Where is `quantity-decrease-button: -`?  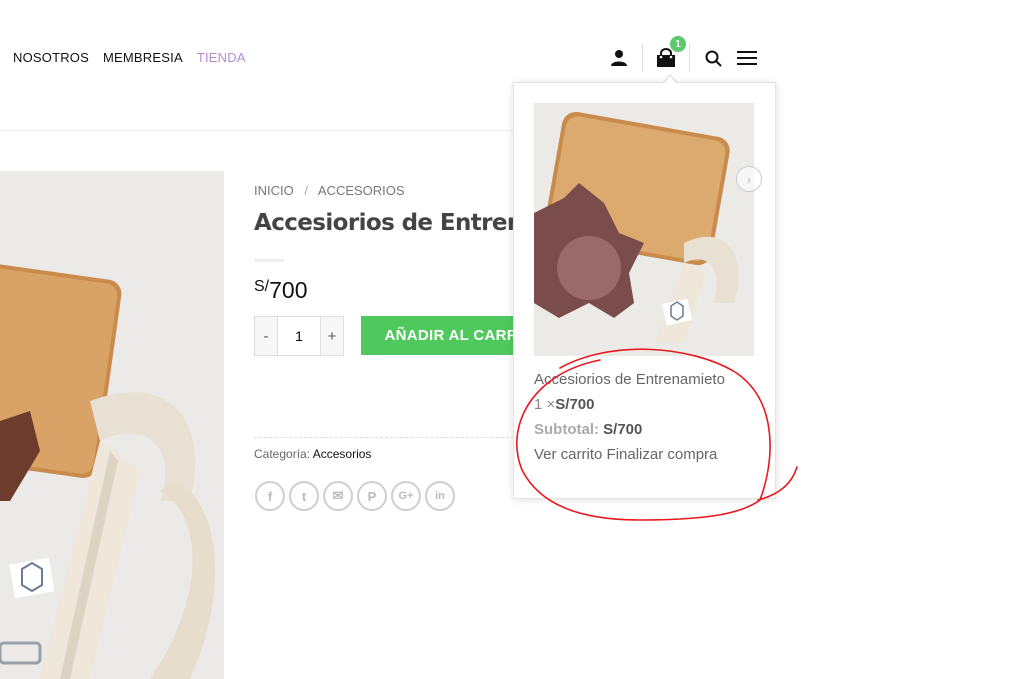
quantity-decrease-button: - is located at coordinates (266, 336).